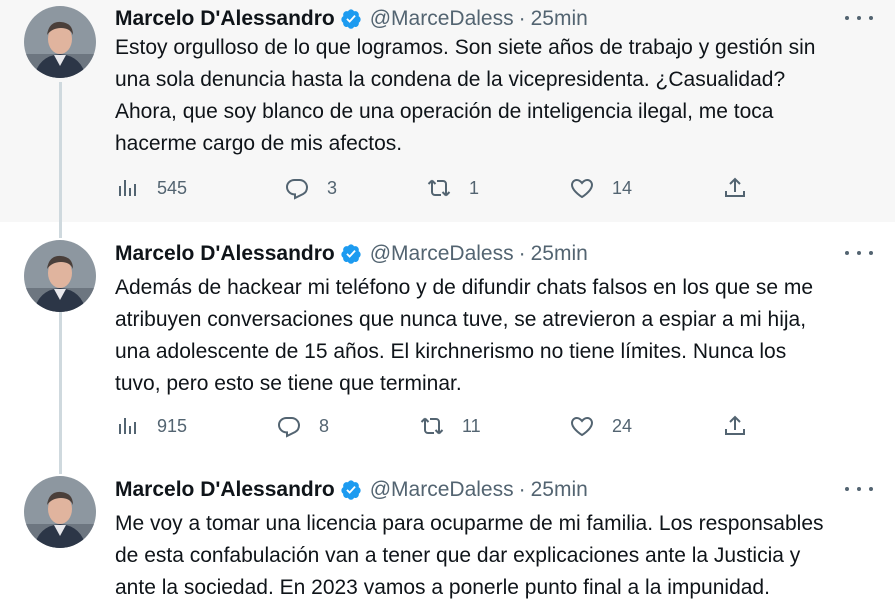 The image size is (895, 611). Describe the element at coordinates (471, 425) in the screenshot. I see `retweet-count: 11` at that location.